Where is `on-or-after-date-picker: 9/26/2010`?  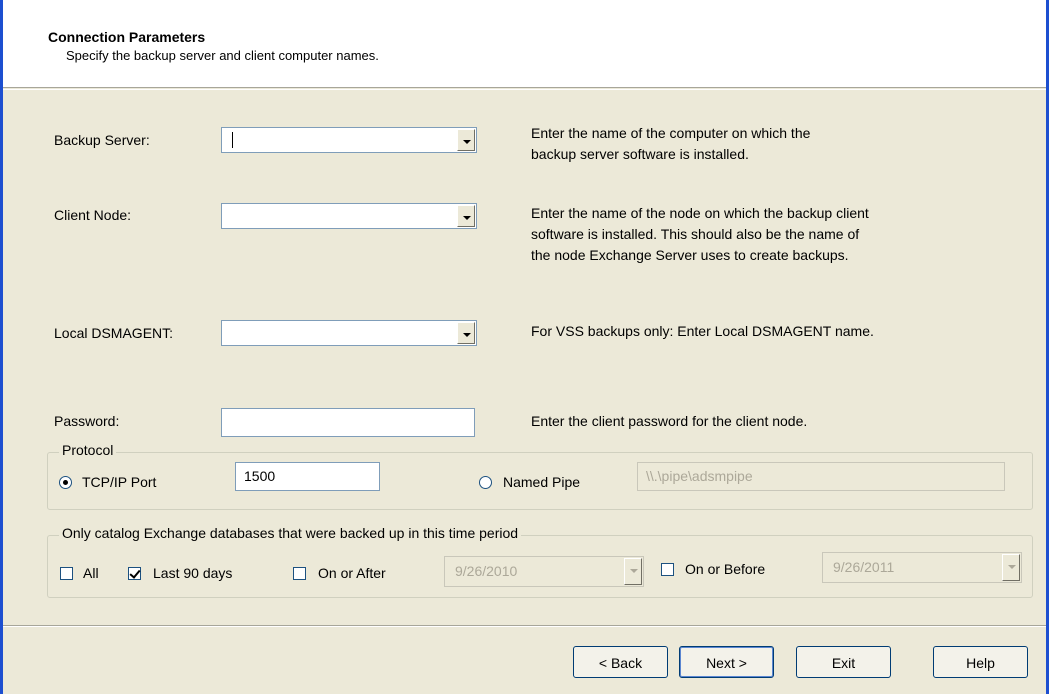
on-or-after-date-picker: 9/26/2010 is located at coordinates (544, 571).